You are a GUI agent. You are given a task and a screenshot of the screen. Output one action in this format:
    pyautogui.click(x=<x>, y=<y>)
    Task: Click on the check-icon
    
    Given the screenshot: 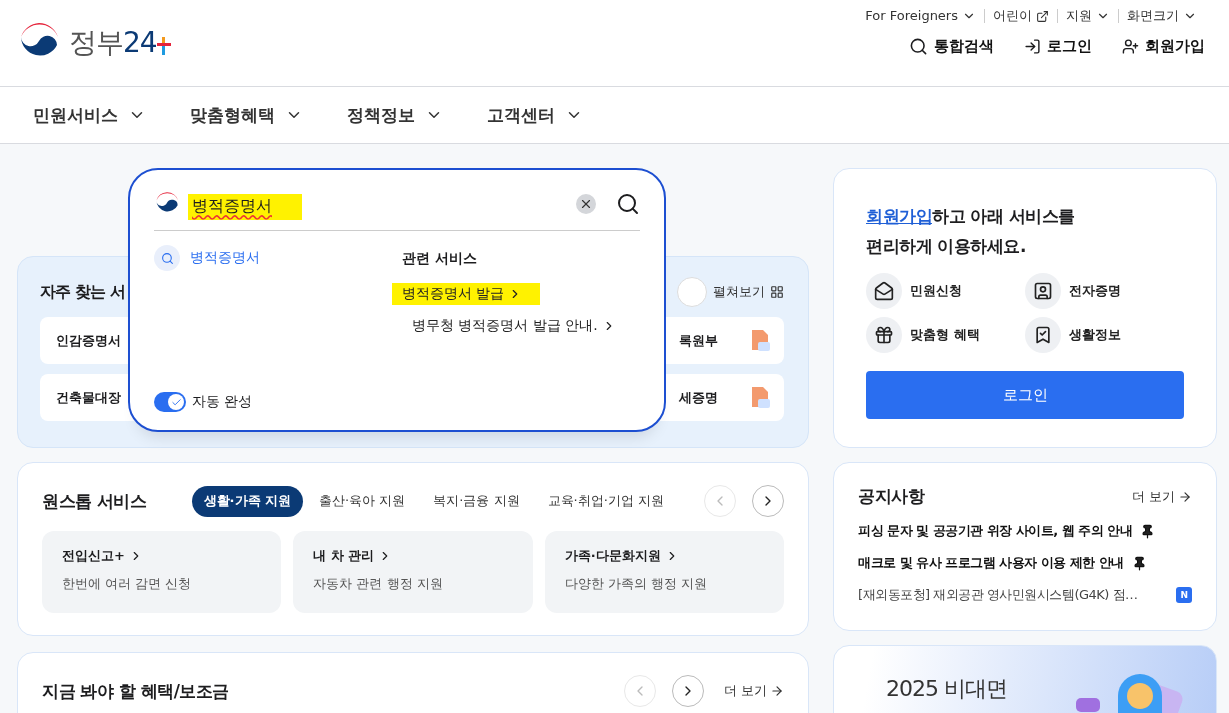 What is the action you would take?
    pyautogui.click(x=176, y=402)
    